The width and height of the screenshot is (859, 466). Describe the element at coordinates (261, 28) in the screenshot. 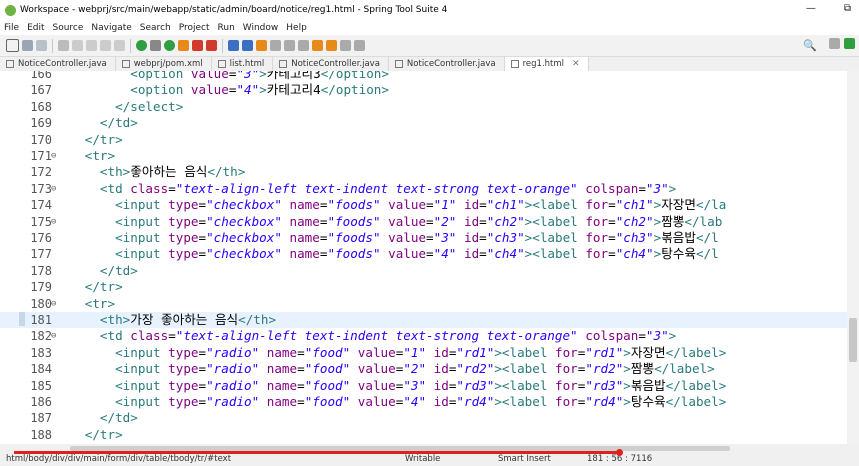

I see `menu-window: Window` at that location.